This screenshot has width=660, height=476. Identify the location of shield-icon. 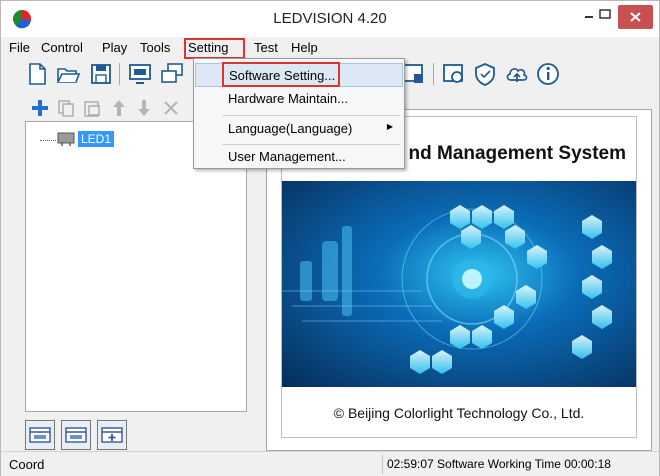
(485, 74).